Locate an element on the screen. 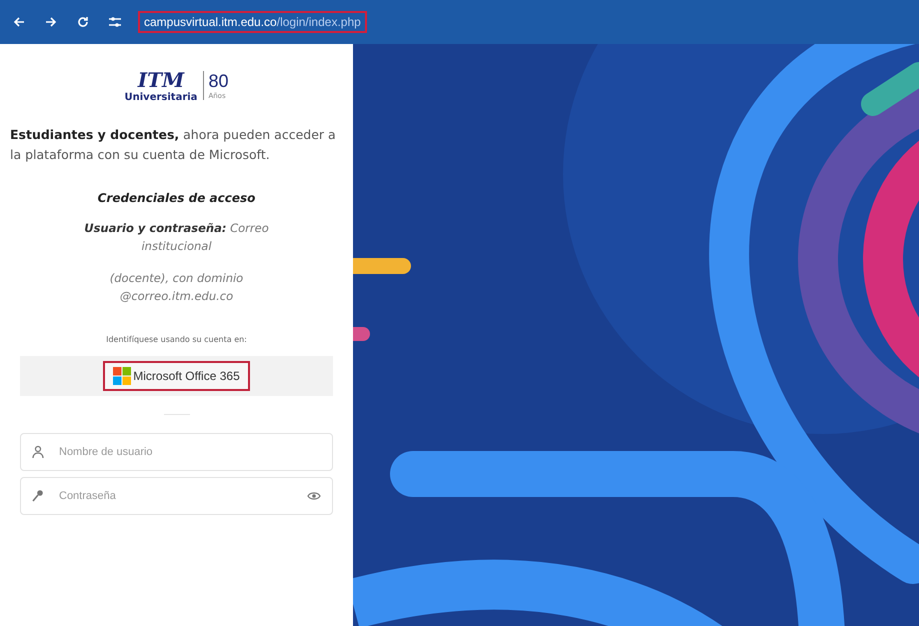  left-arrow-icon is located at coordinates (19, 22).